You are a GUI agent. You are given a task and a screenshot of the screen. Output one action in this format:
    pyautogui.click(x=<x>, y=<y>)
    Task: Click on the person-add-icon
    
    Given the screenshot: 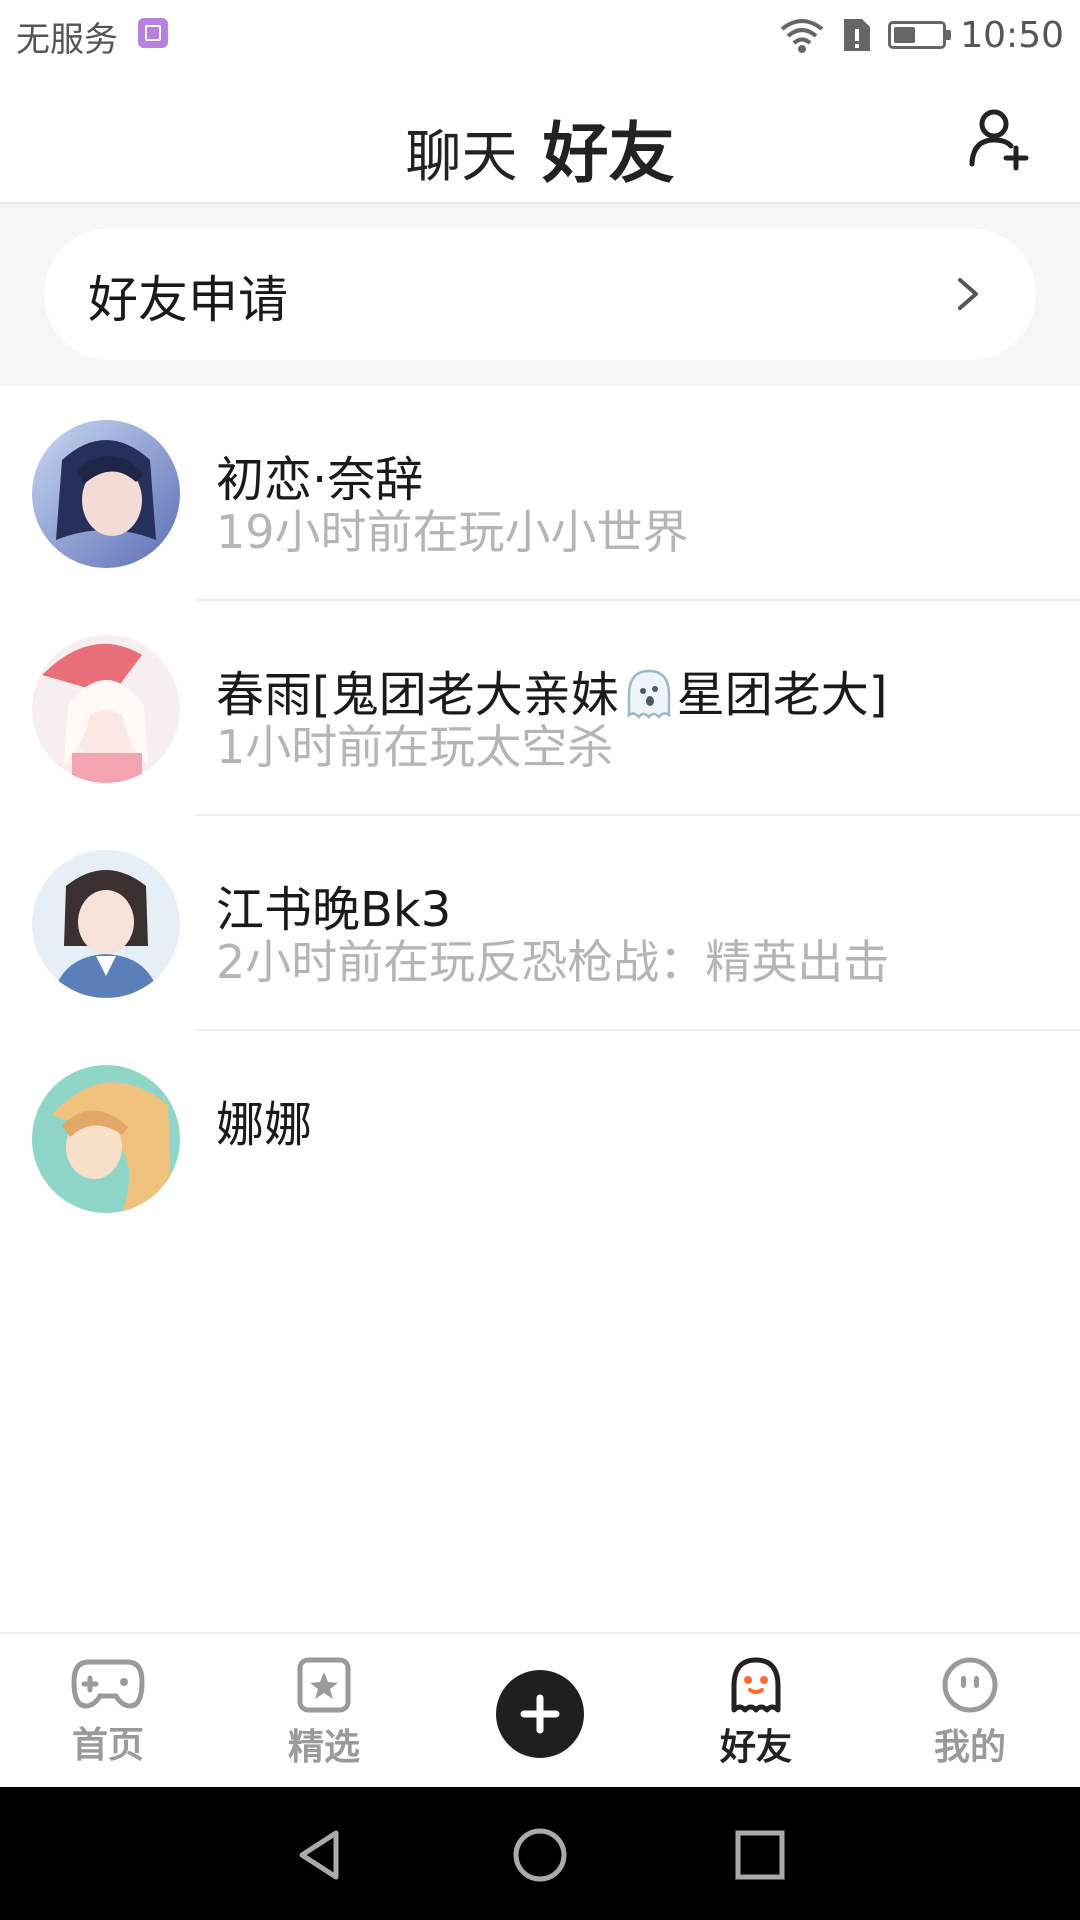 What is the action you would take?
    pyautogui.click(x=999, y=140)
    